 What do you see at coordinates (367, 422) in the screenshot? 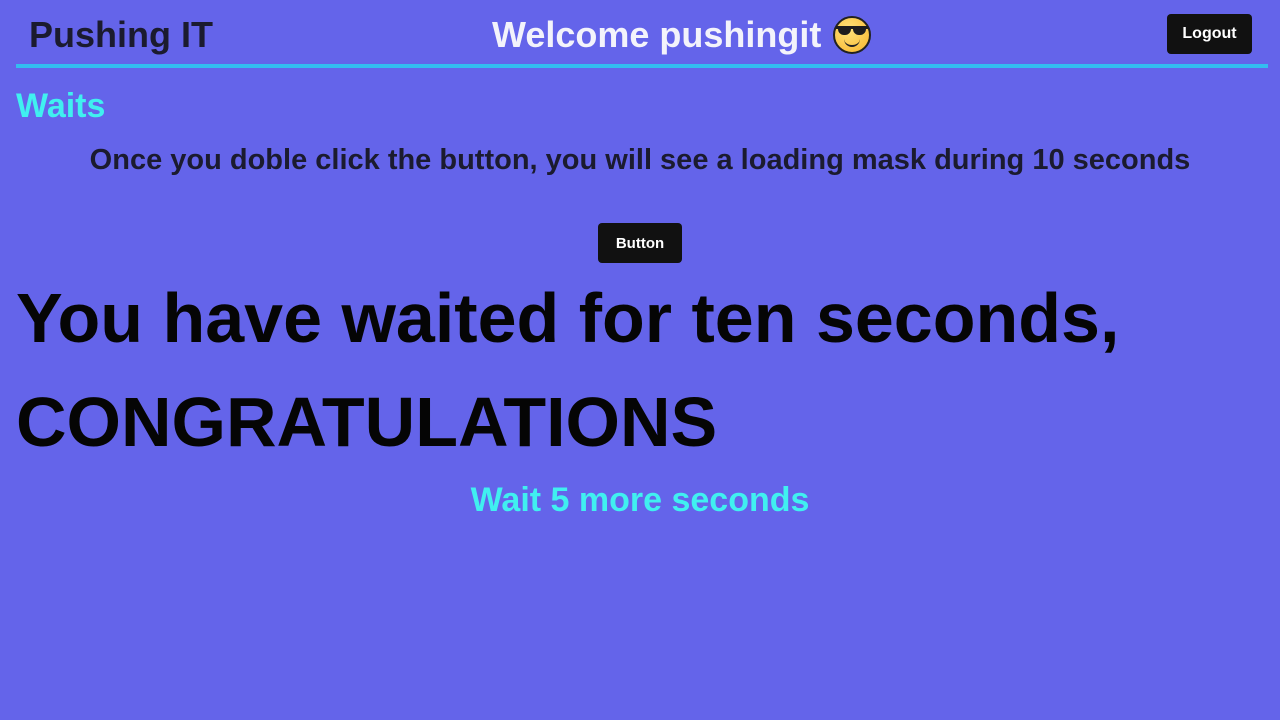
I see `result-line-2: CONGRATULATIONS` at bounding box center [367, 422].